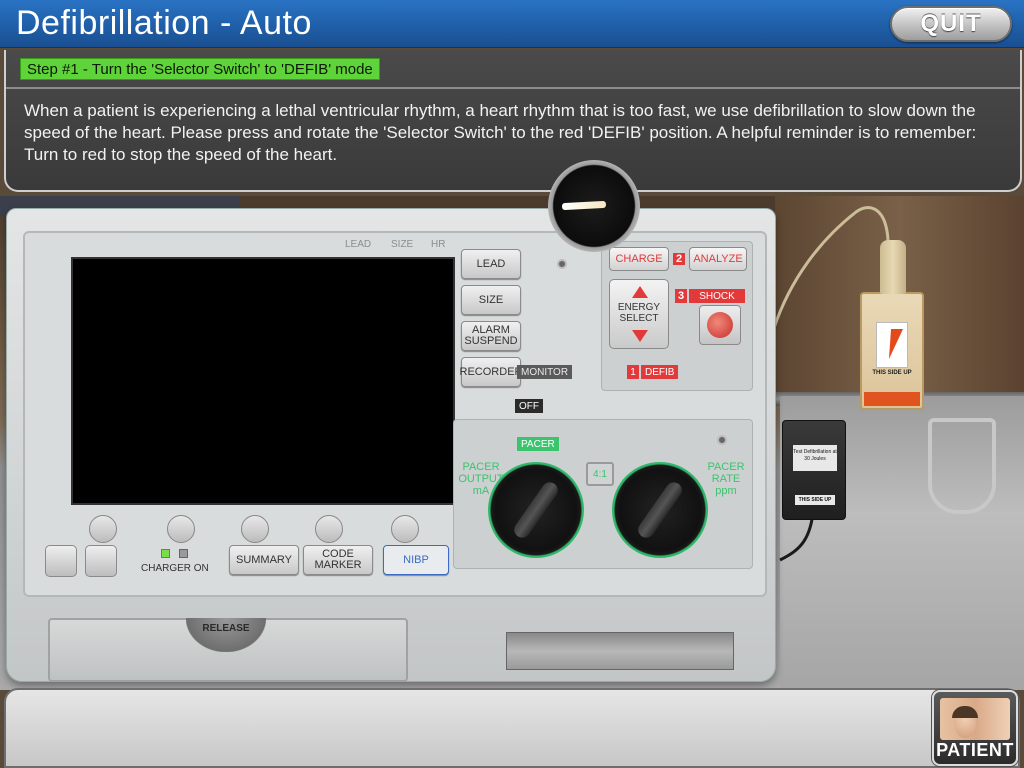 This screenshot has height=768, width=1024. Describe the element at coordinates (263, 381) in the screenshot. I see `monitor-screen` at that location.